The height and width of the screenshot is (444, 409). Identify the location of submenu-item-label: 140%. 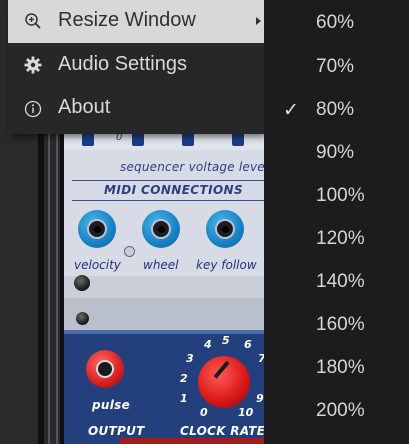
(340, 281).